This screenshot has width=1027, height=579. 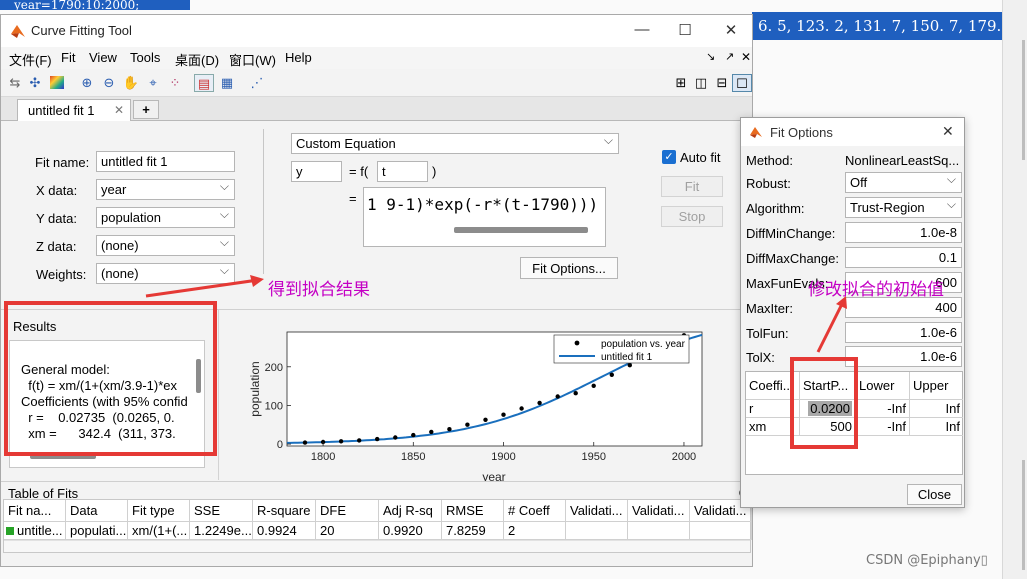 I want to click on stop-button: Stop, so click(x=692, y=216).